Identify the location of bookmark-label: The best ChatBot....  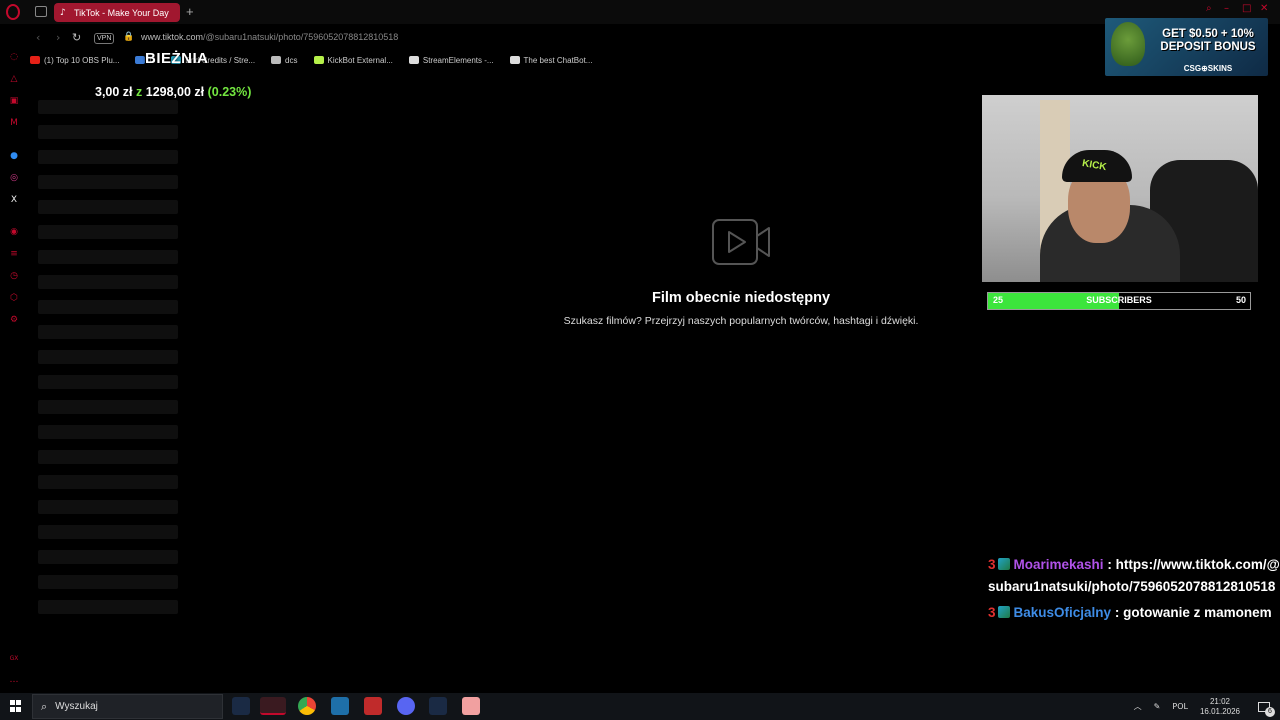
(558, 60).